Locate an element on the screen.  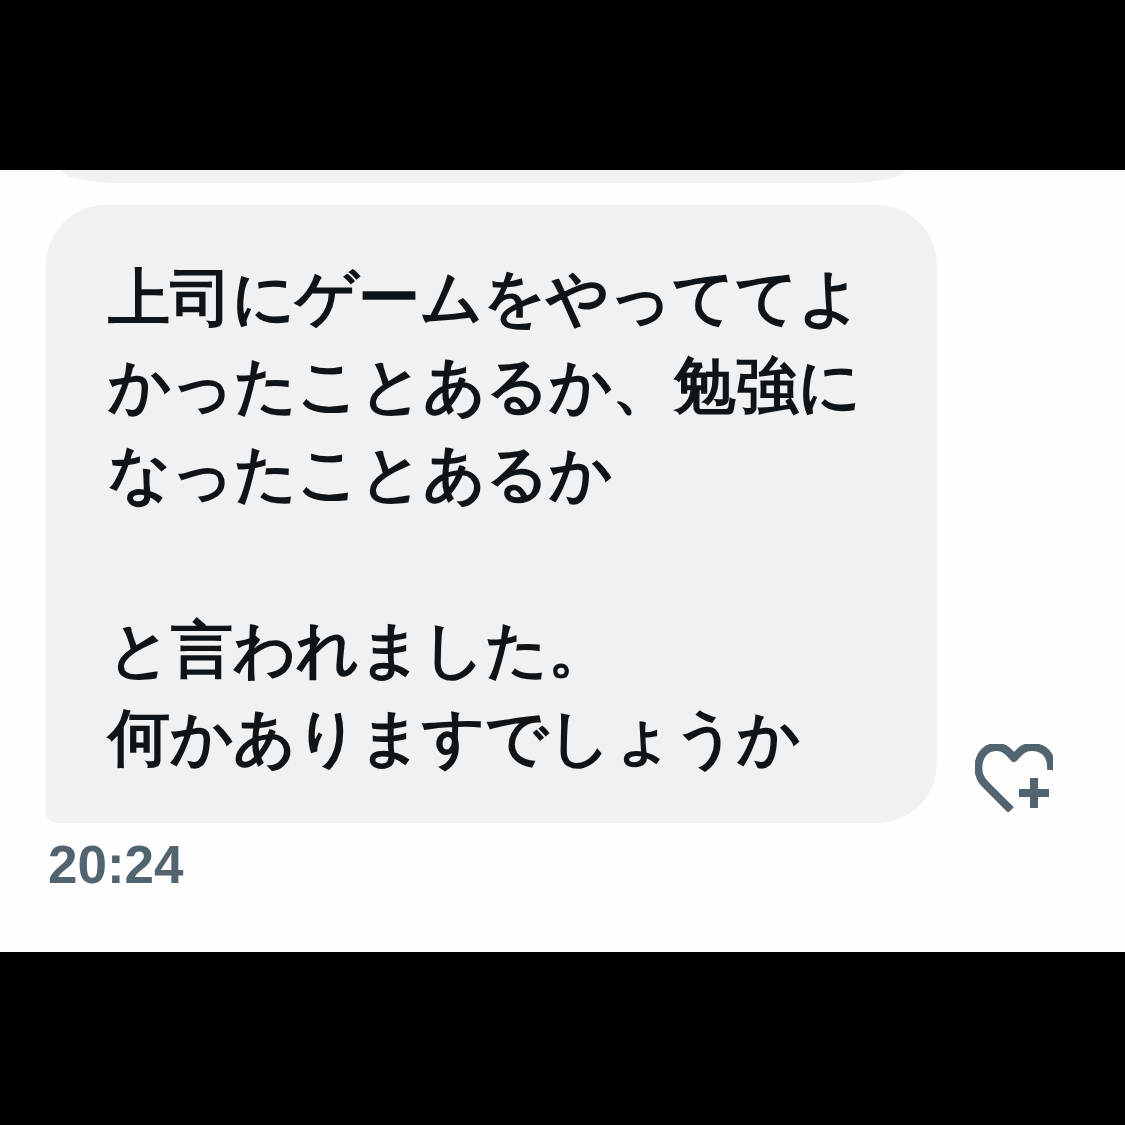
message-text: 何かありますでしょうか is located at coordinates (454, 738).